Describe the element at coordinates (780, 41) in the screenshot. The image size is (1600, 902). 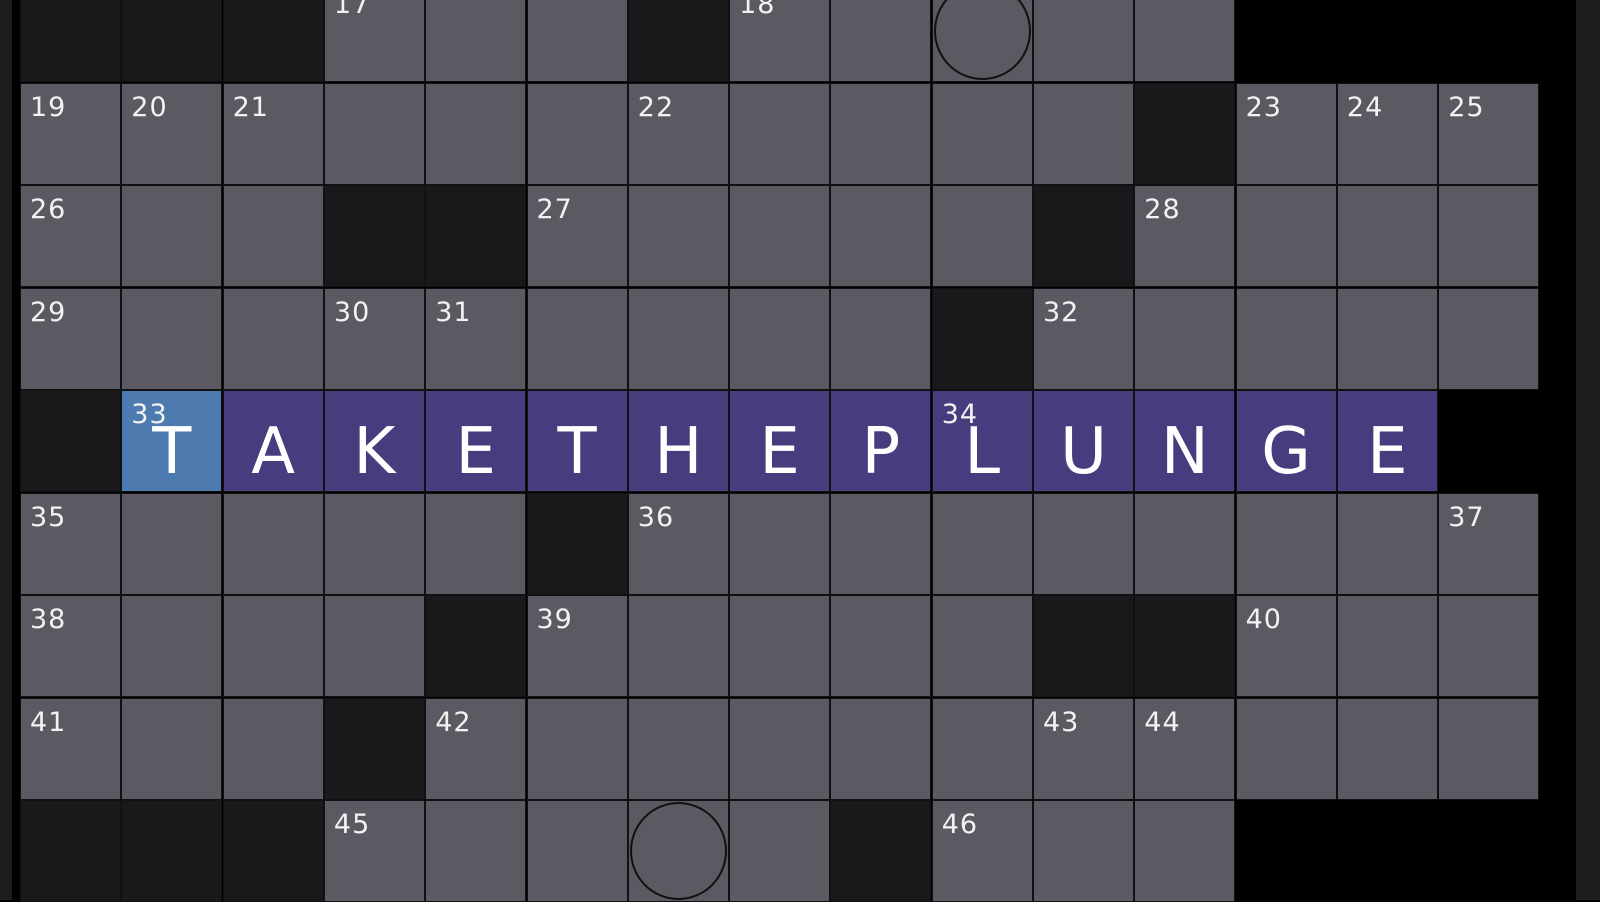
I see `grid-cell: 18` at that location.